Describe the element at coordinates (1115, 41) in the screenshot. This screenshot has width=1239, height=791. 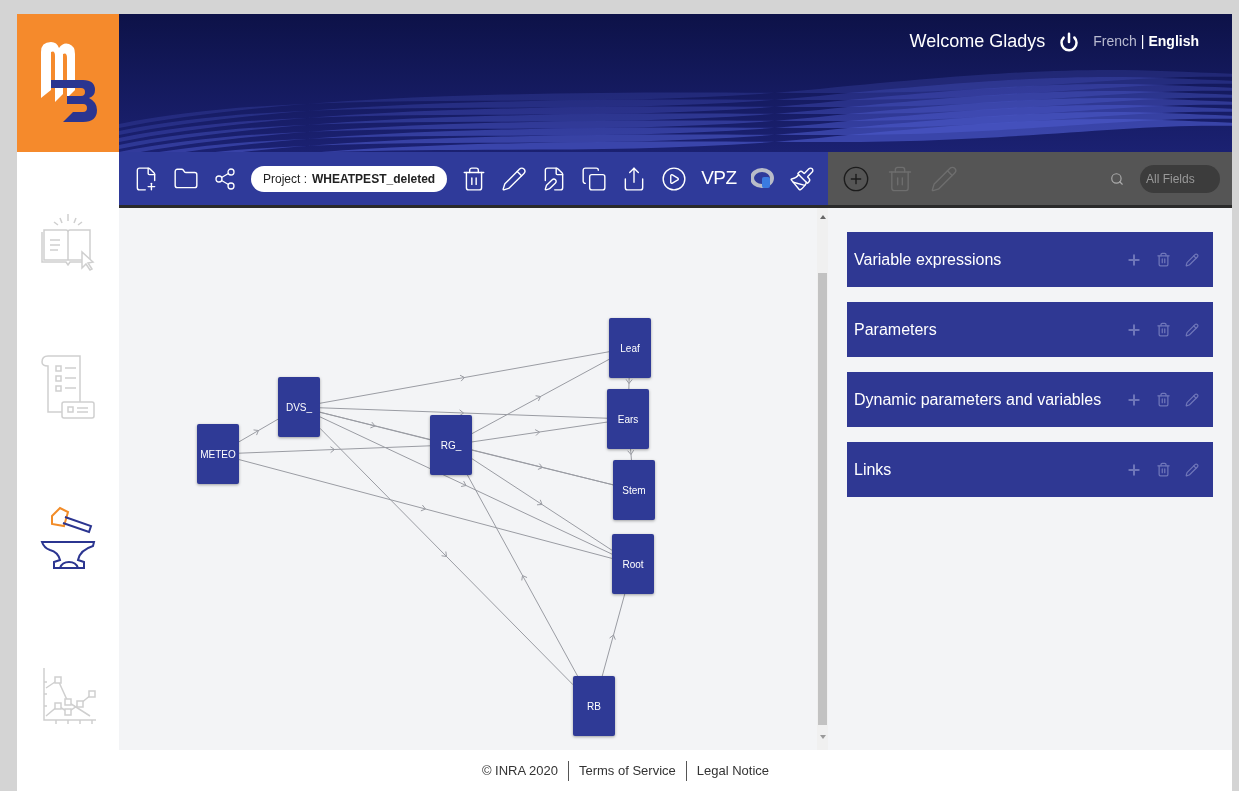
I see `language-link: French` at that location.